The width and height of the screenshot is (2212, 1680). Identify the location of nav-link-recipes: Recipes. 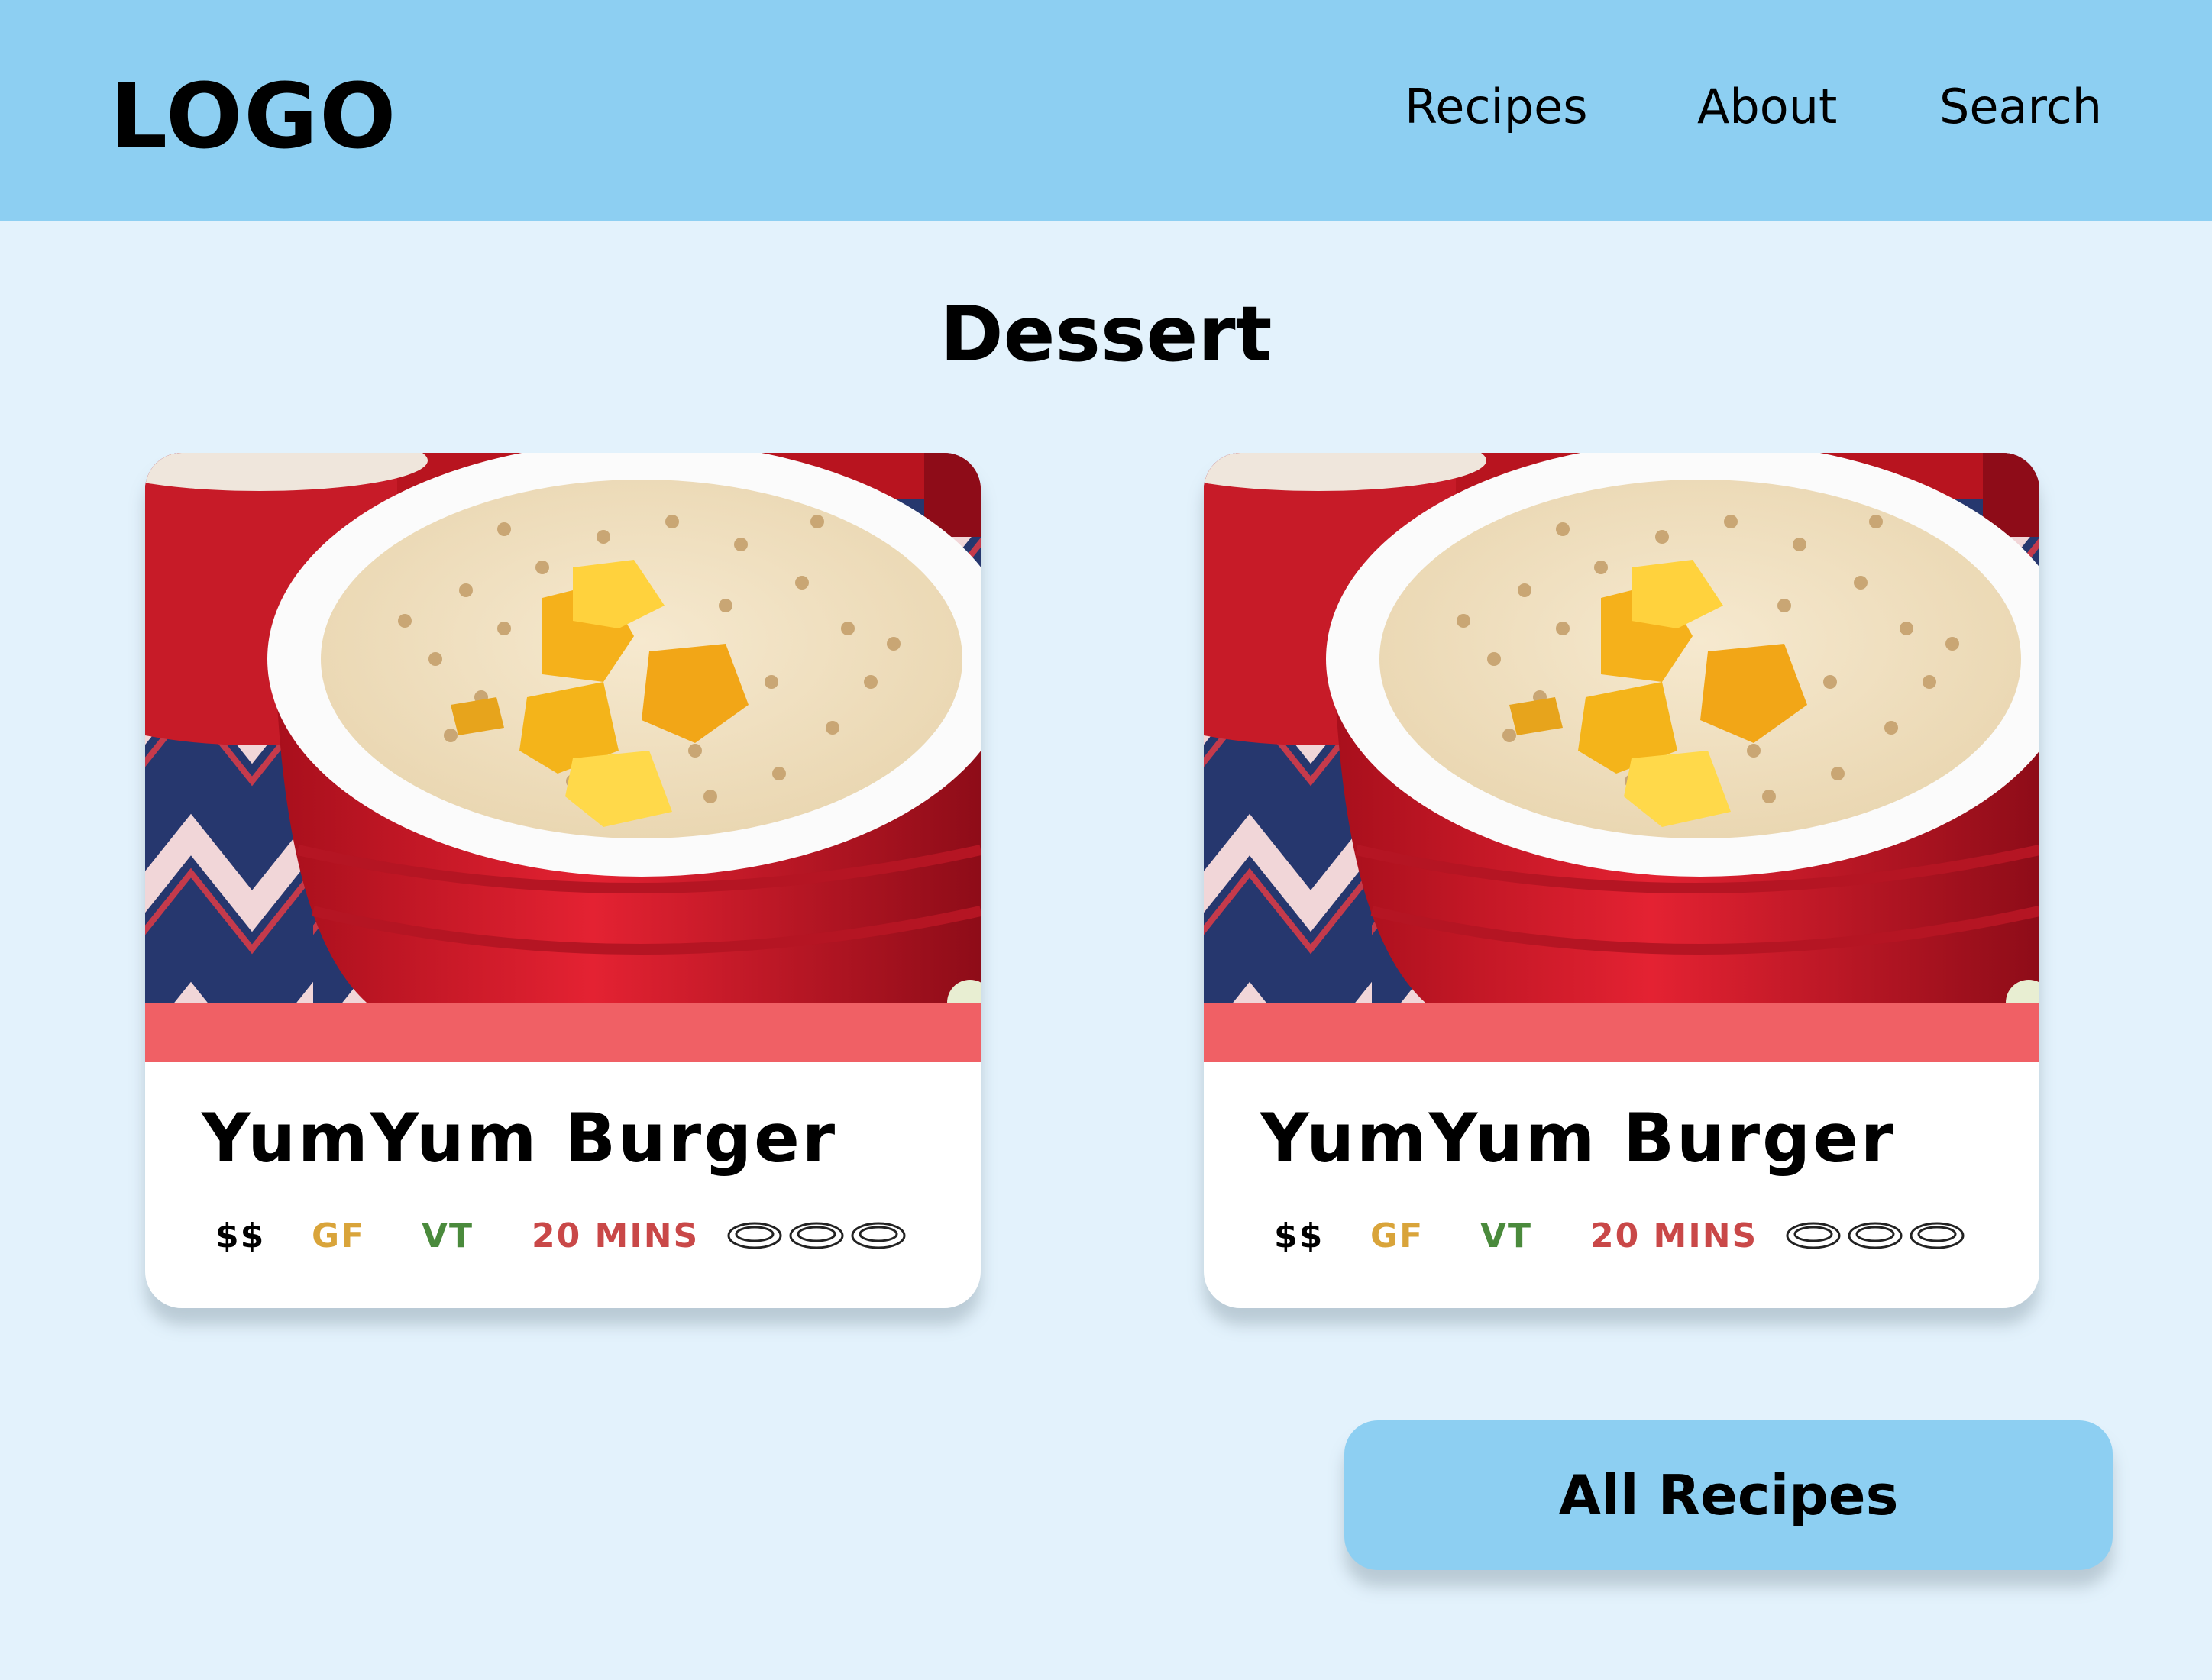
(1496, 107).